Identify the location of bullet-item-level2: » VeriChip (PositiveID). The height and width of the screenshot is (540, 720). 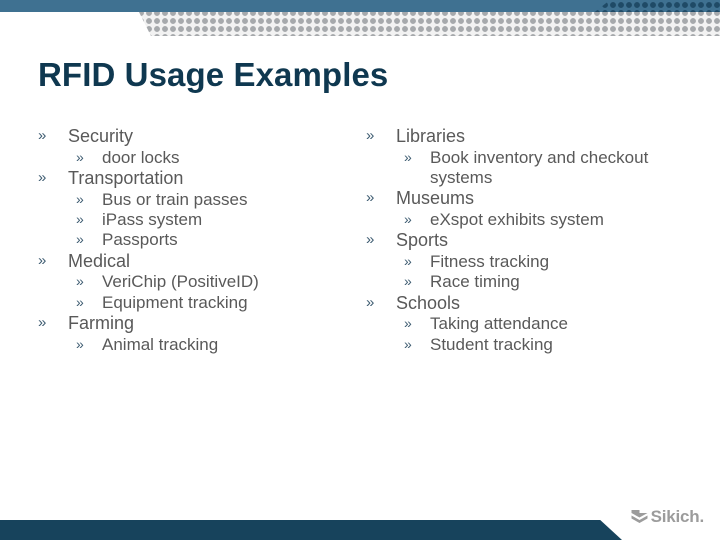
(213, 282).